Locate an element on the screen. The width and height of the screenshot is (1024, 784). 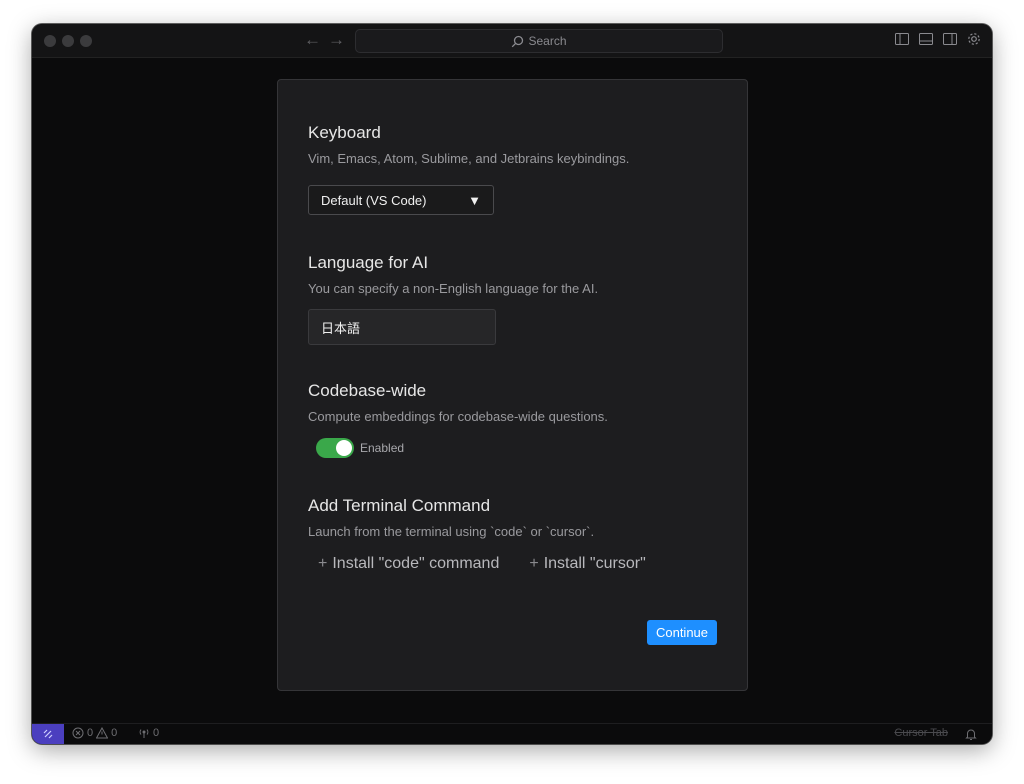
toggle-panel-icon is located at coordinates (926, 39).